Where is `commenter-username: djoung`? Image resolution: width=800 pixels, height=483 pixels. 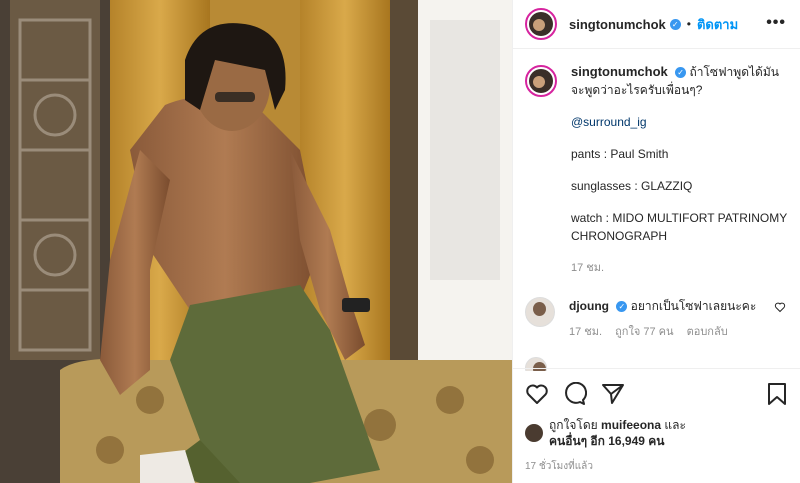
commenter-username: djoung is located at coordinates (589, 306).